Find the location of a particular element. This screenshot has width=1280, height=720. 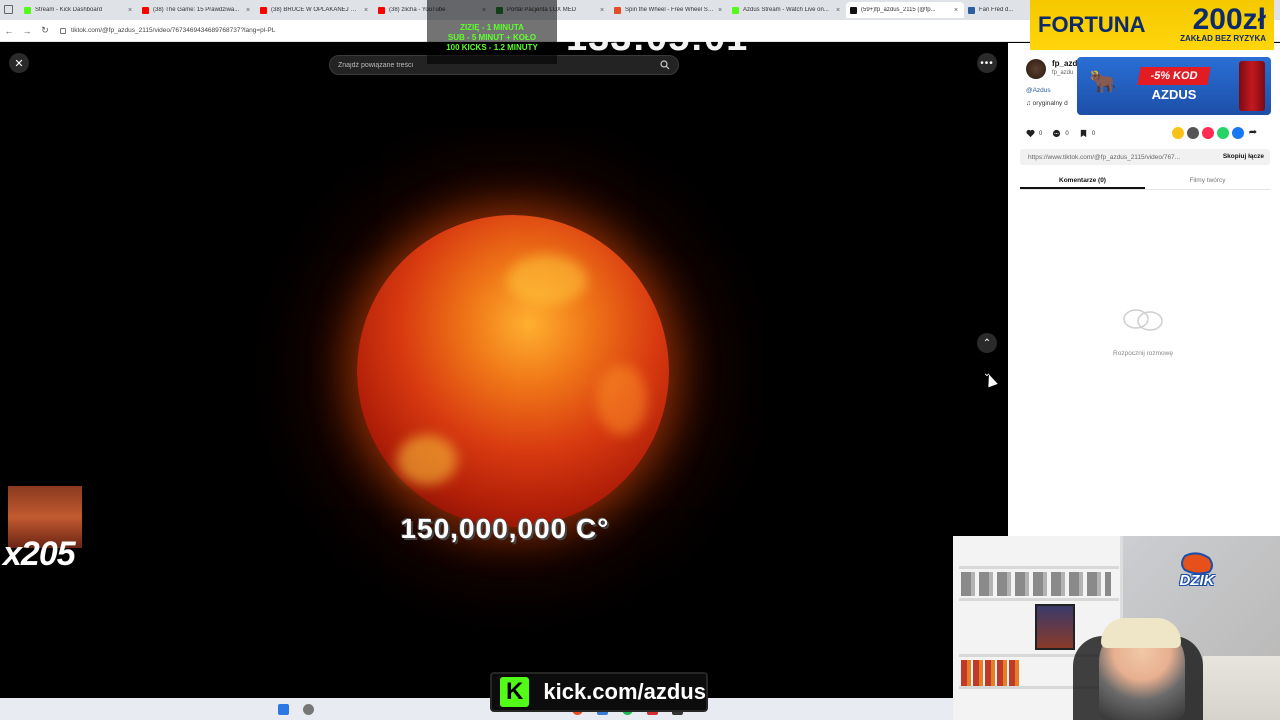

rule-line-2: SUB - 5 MINUT + KOŁO is located at coordinates (492, 37).